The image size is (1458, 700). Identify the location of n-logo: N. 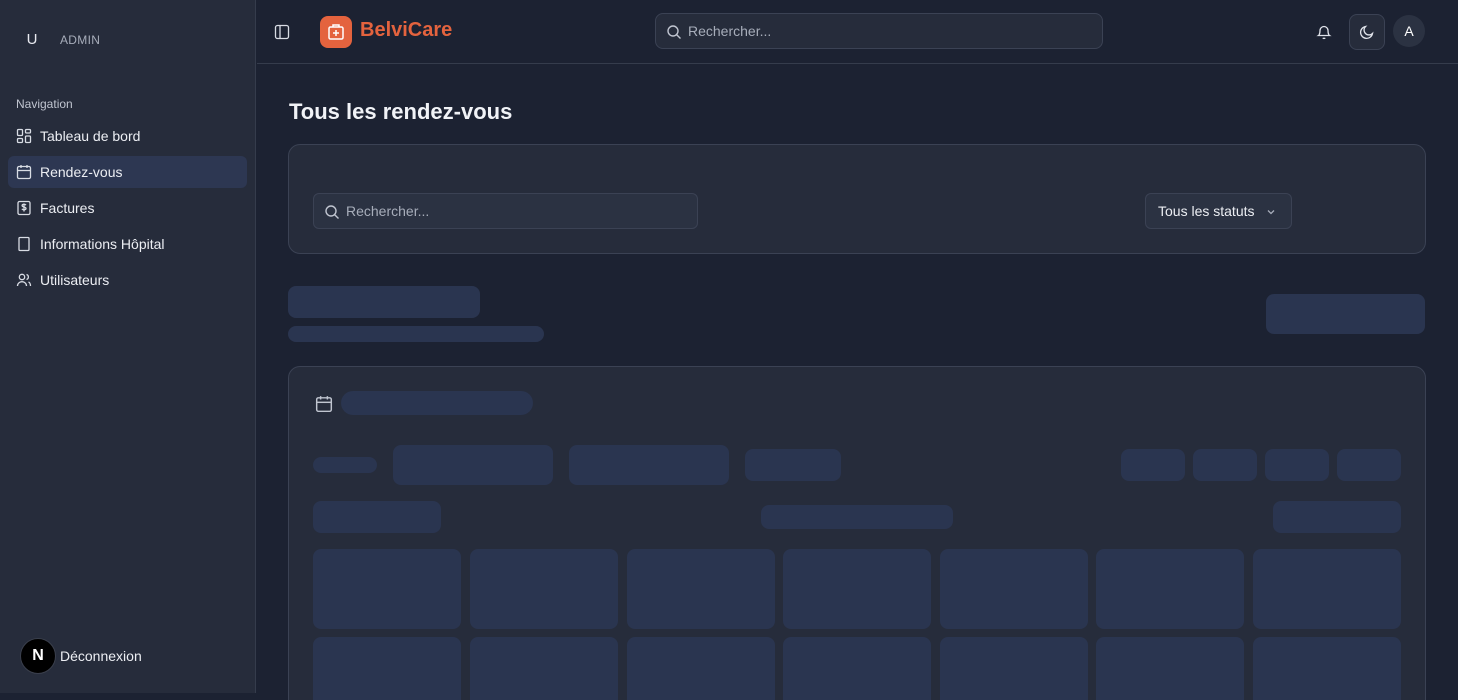
(38, 656).